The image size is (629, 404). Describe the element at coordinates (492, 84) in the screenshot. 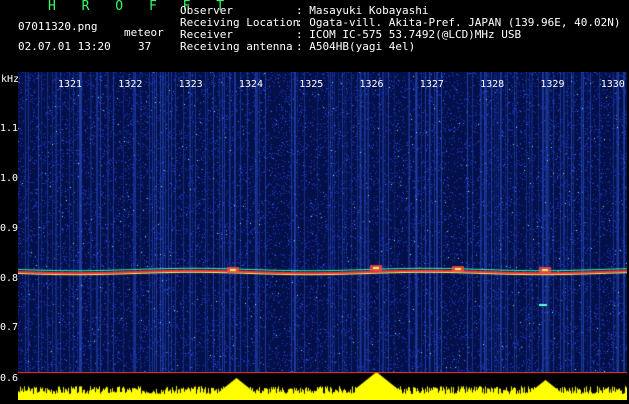

I see `x-tick-label: 1328` at that location.